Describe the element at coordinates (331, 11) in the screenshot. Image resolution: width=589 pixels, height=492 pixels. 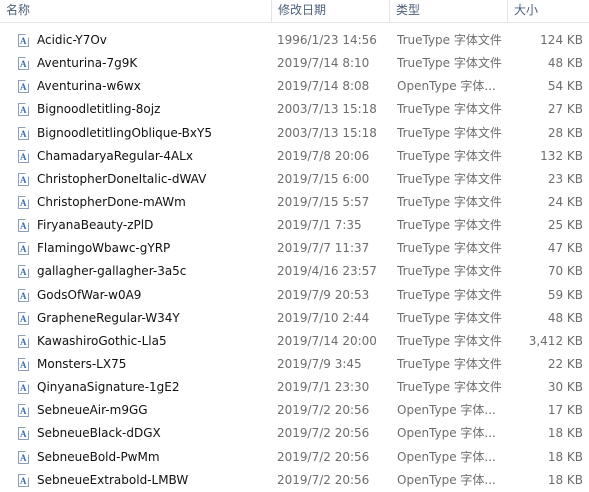
I see `column-header-date: 修改日期` at that location.